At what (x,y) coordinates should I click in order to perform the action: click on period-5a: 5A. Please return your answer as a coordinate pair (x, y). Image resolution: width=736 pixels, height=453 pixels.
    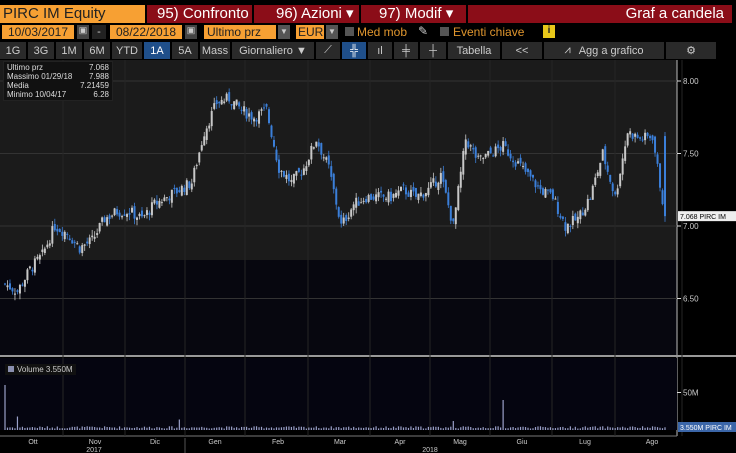
    Looking at the image, I should click on (185, 50).